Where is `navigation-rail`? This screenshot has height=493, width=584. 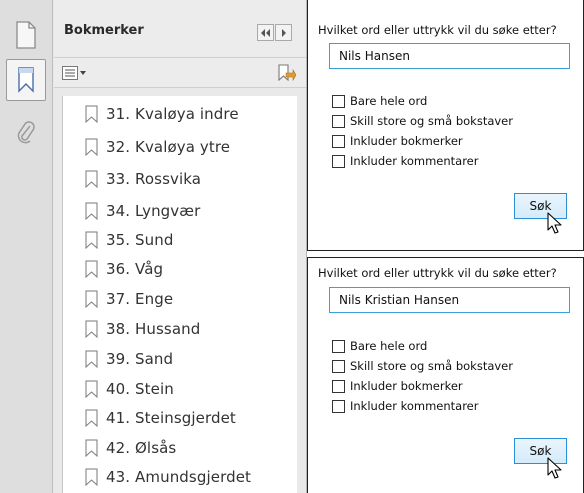
navigation-rail is located at coordinates (26, 246).